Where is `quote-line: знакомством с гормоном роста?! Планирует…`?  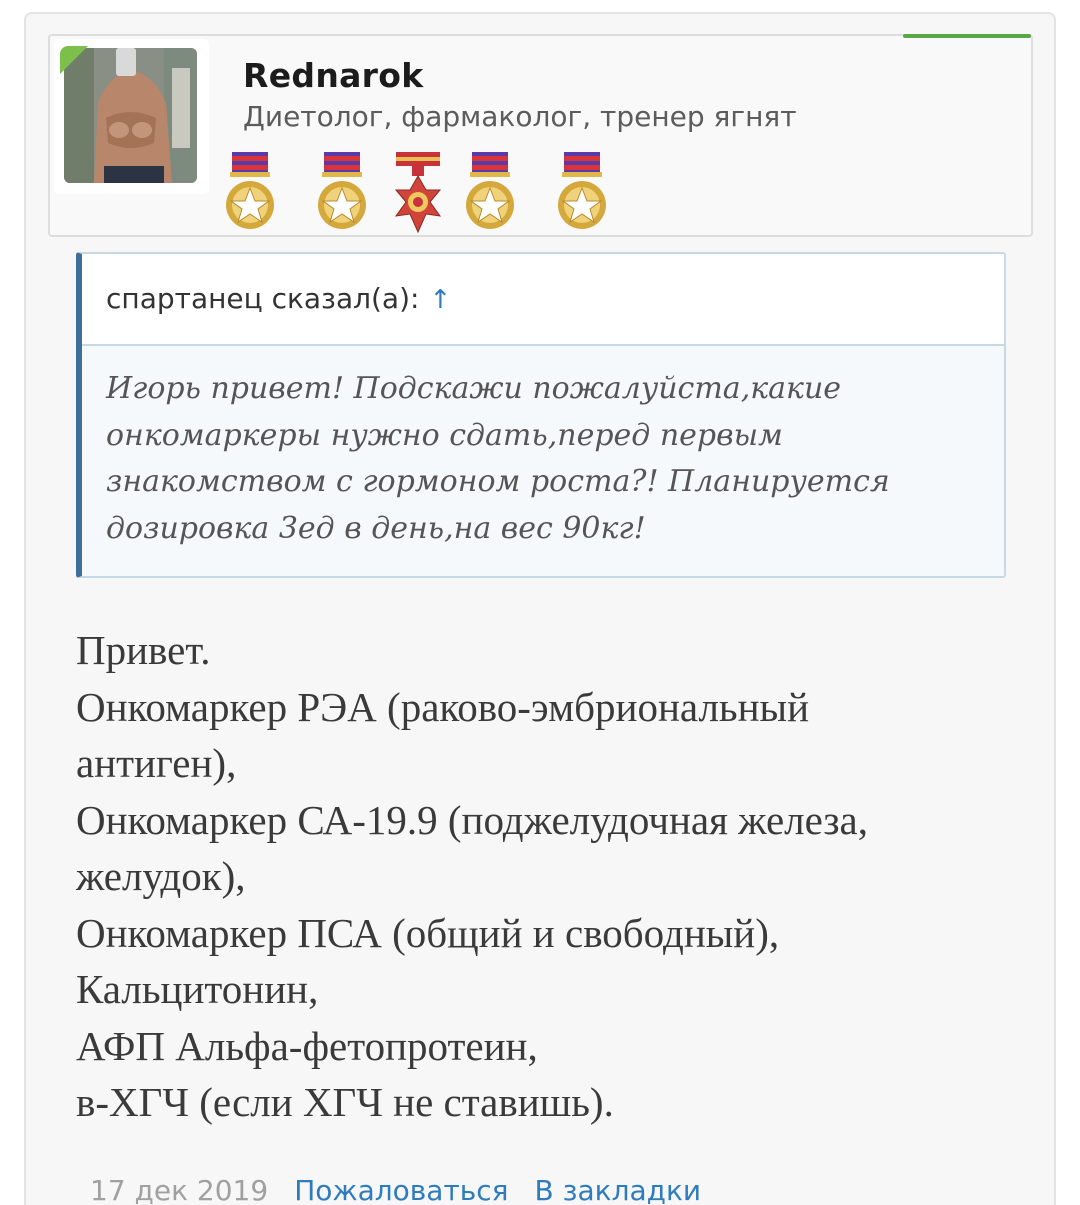 quote-line: знакомством с гормоном роста?! Планирует… is located at coordinates (498, 481).